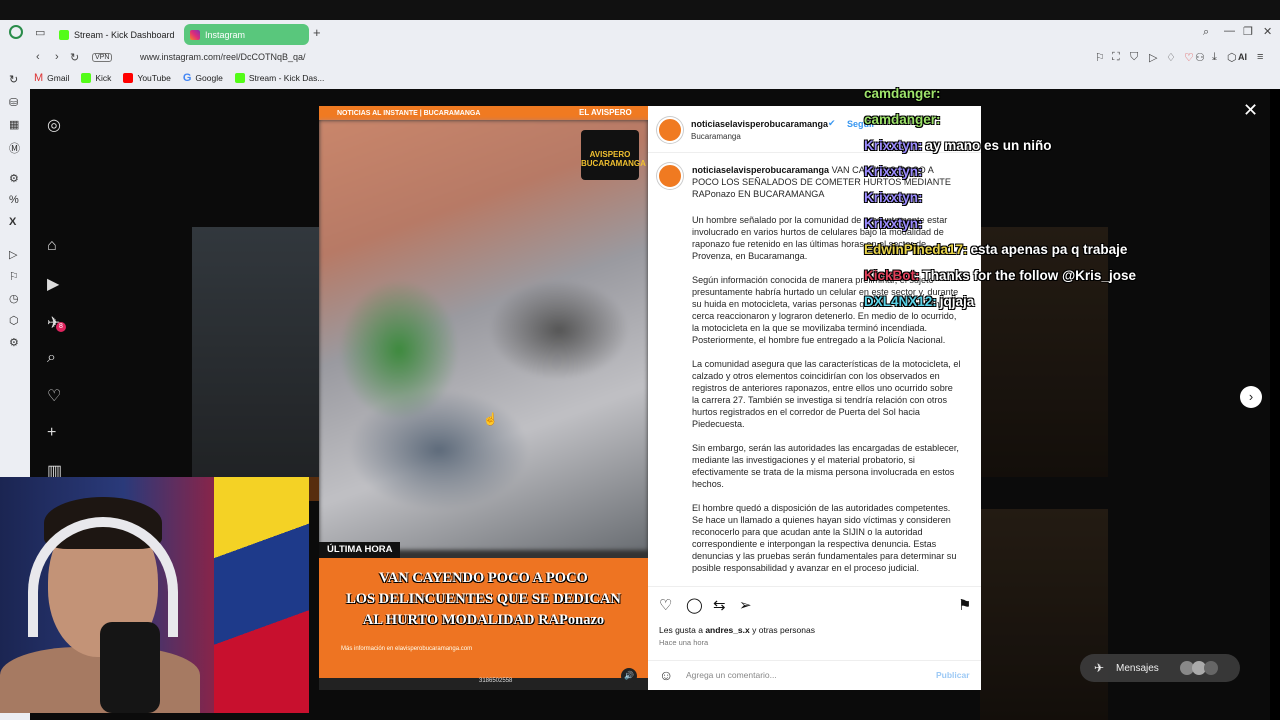 Image resolution: width=1280 pixels, height=720 pixels. Describe the element at coordinates (51, 78) in the screenshot. I see `bookmark-gmail: M Gmail` at that location.